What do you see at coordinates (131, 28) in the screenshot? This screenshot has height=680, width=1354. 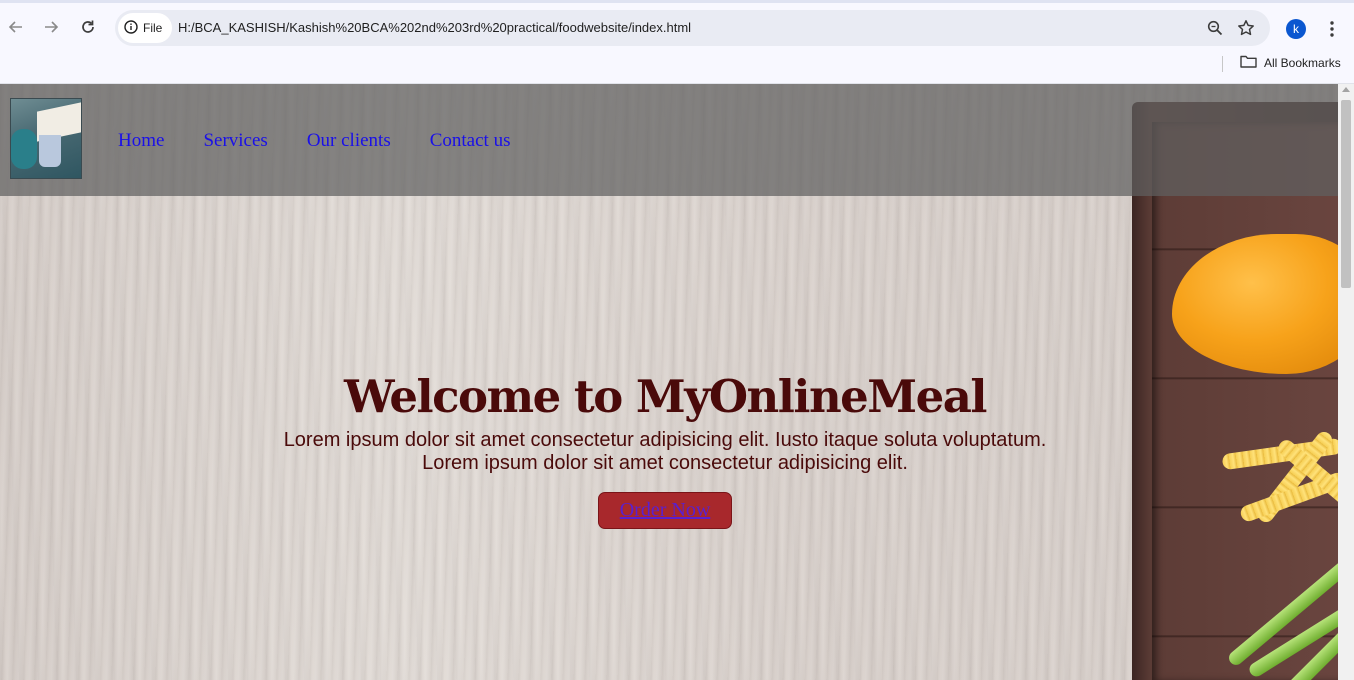 I see `info-icon` at bounding box center [131, 28].